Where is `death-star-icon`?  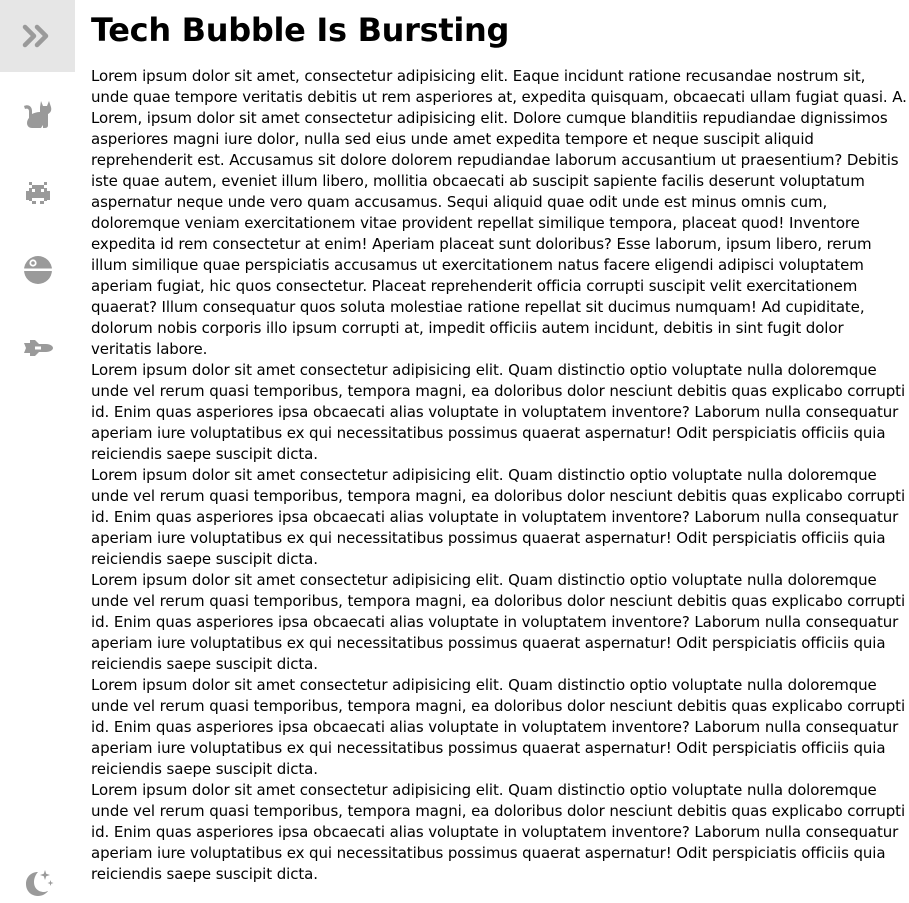 death-star-icon is located at coordinates (37, 270).